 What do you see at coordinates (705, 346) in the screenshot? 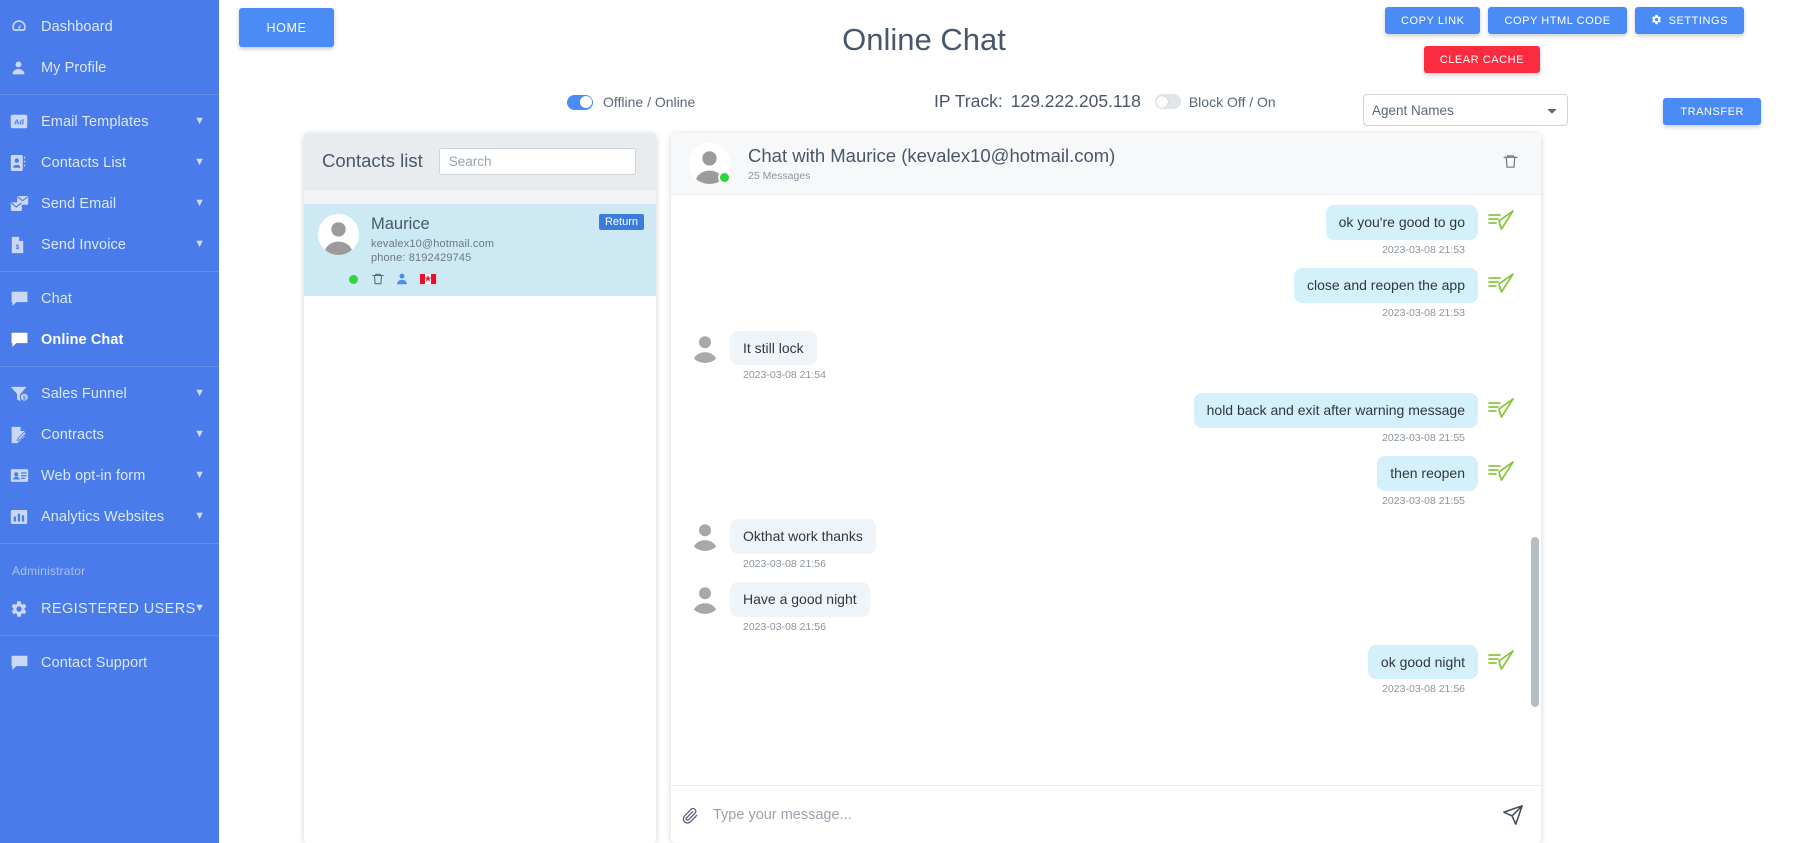
I see `message-avatar` at bounding box center [705, 346].